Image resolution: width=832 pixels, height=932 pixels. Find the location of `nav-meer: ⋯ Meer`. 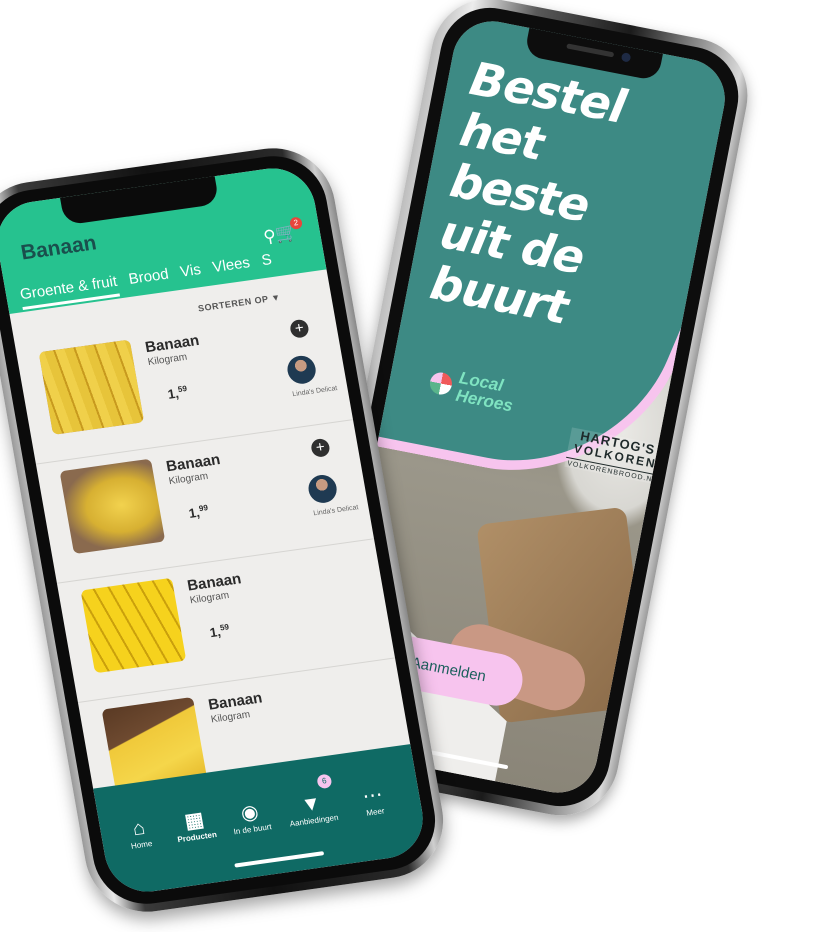

nav-meer: ⋯ Meer is located at coordinates (373, 800).